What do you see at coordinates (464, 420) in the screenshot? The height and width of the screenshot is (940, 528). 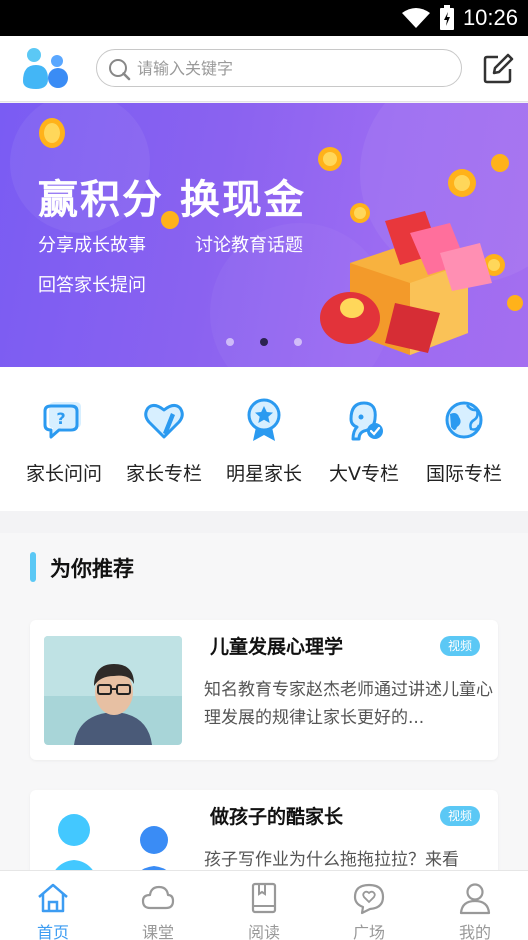 I see `globe-icon` at bounding box center [464, 420].